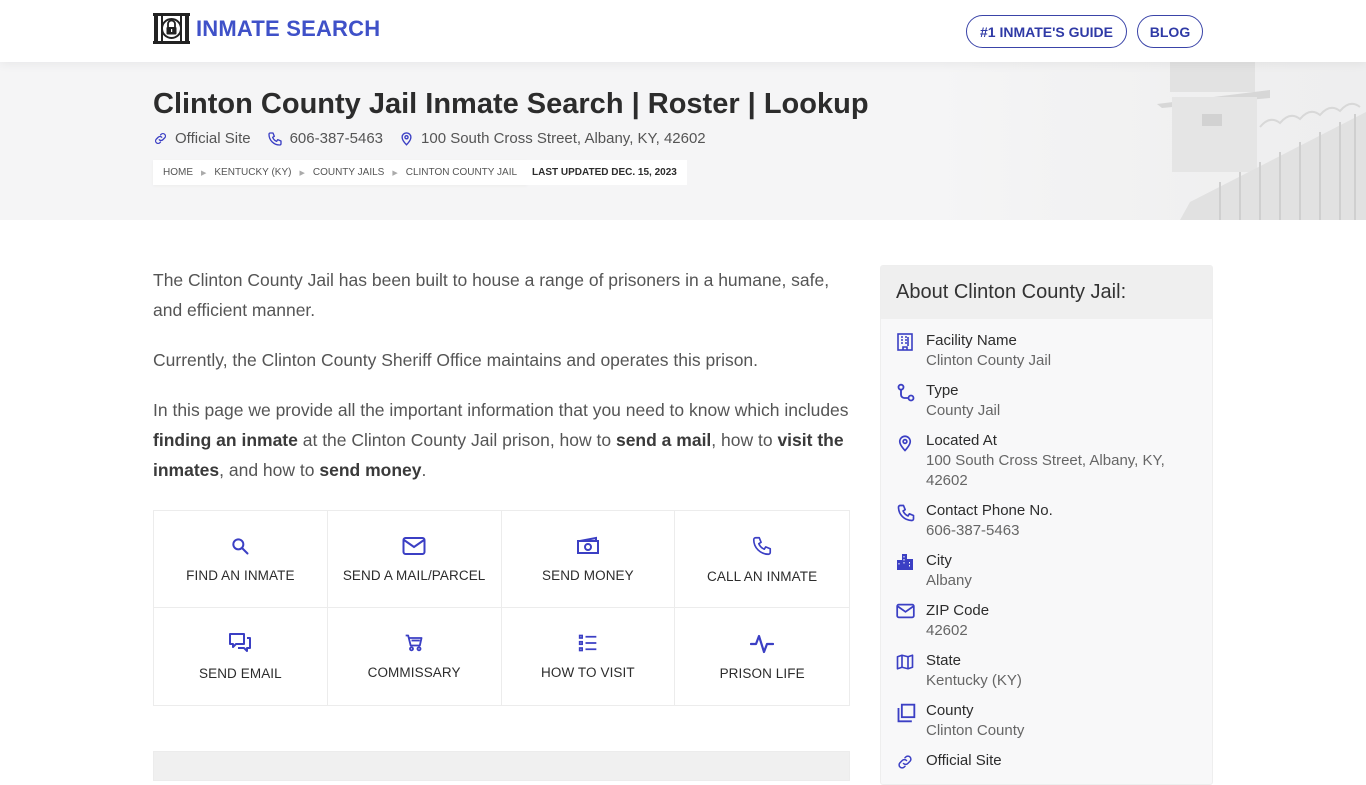 The width and height of the screenshot is (1366, 785). What do you see at coordinates (589, 656) in the screenshot?
I see `tile-how-to-visit: HOW TO VISIT` at bounding box center [589, 656].